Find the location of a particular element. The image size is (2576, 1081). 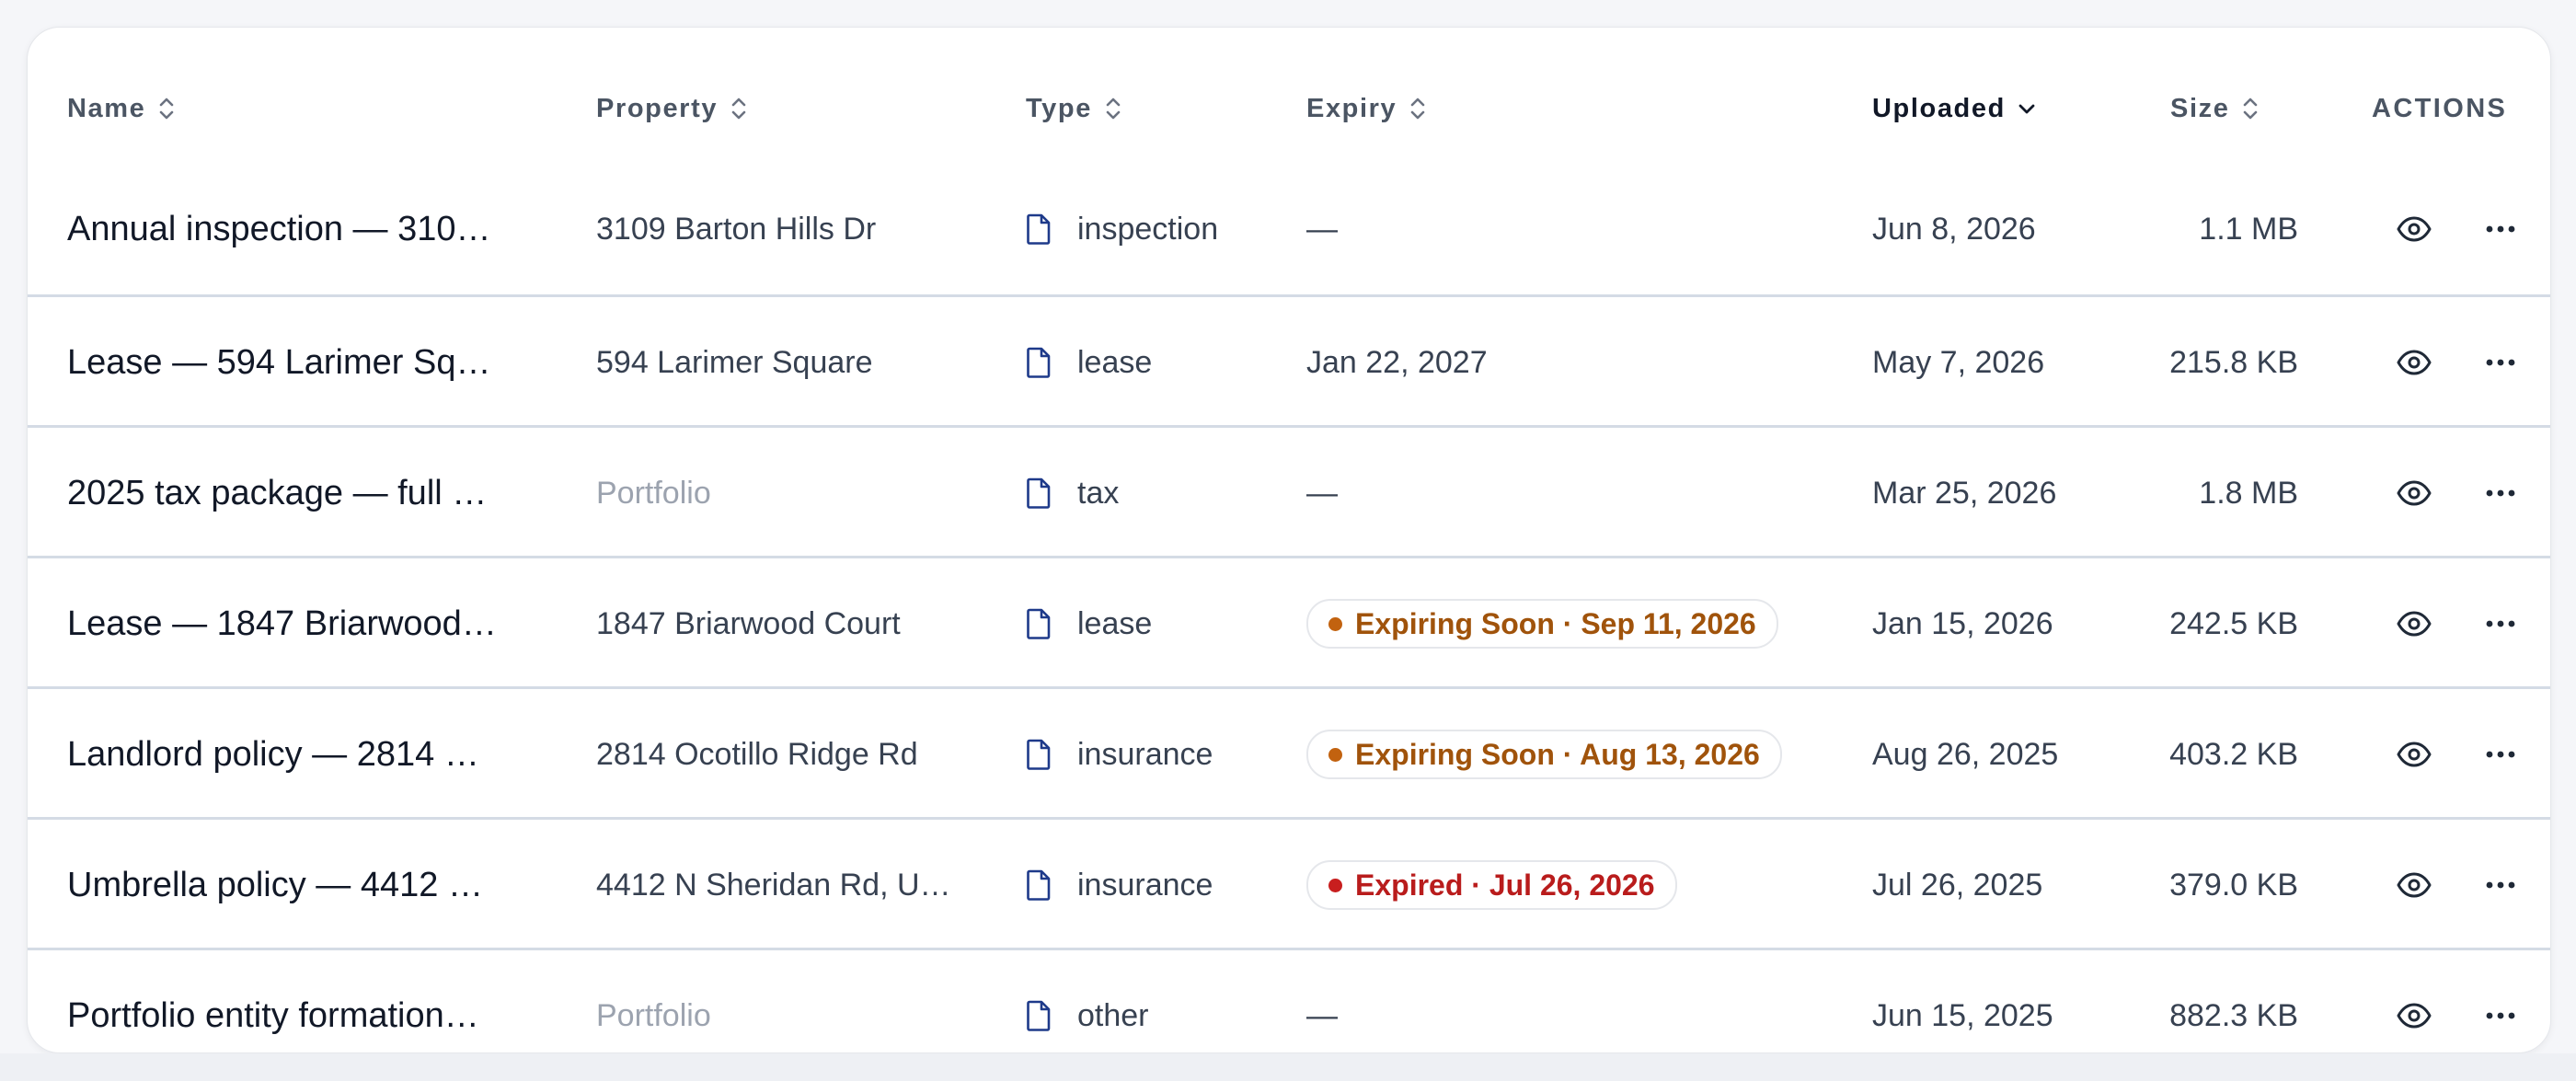

file-size: 1.8 MB is located at coordinates (2248, 493).